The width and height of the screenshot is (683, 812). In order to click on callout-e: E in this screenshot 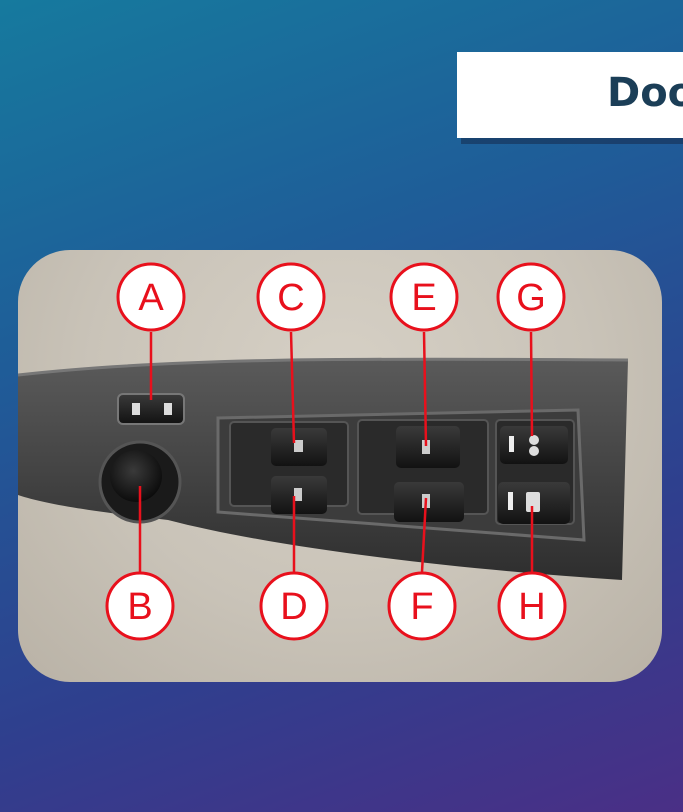, I will do `click(424, 297)`.